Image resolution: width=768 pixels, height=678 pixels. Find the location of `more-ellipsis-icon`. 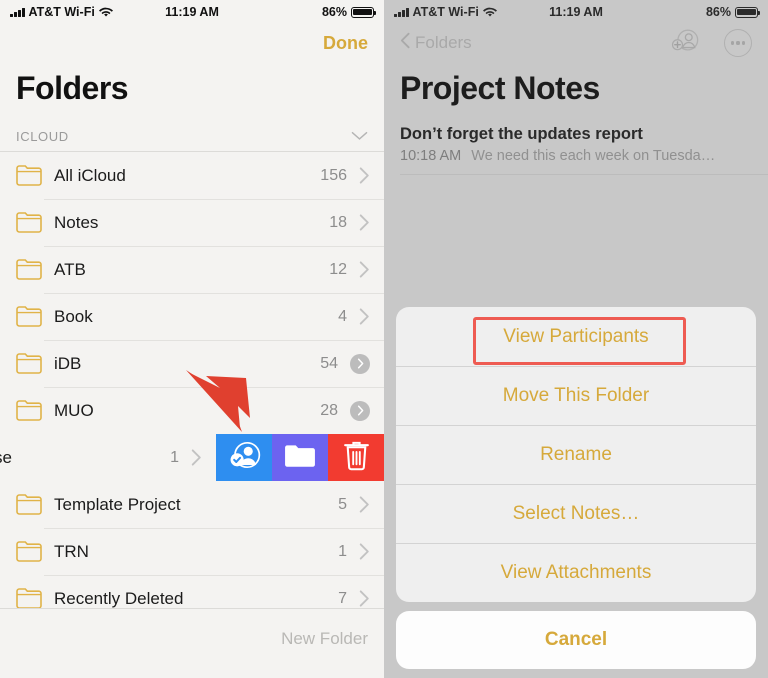

more-ellipsis-icon is located at coordinates (738, 43).